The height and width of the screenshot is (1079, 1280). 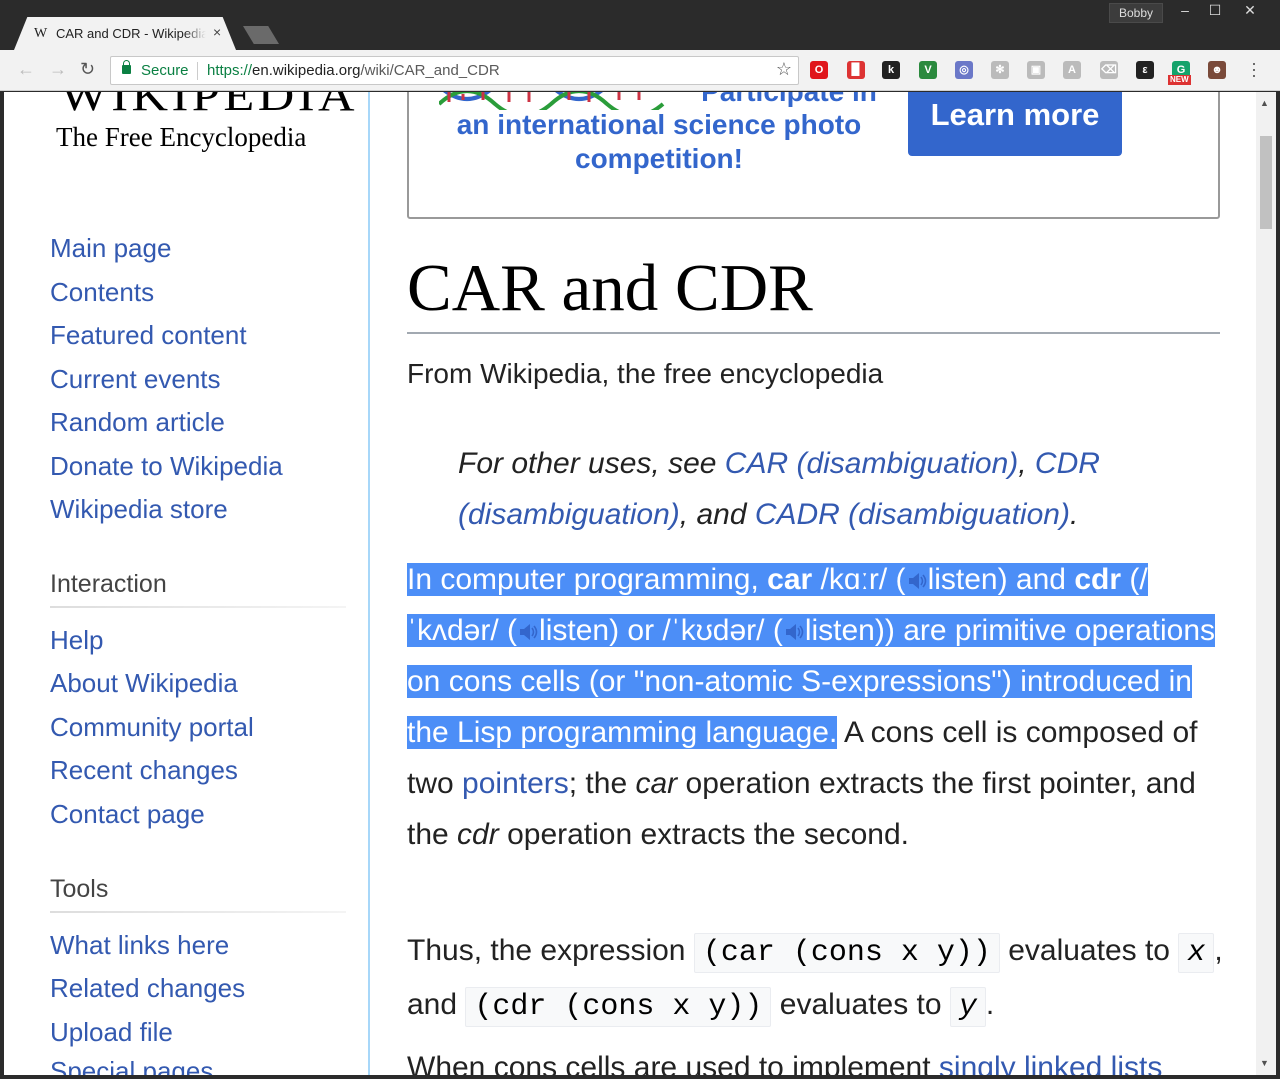 What do you see at coordinates (1264, 1063) in the screenshot?
I see `scroll-down-icon: ▼` at bounding box center [1264, 1063].